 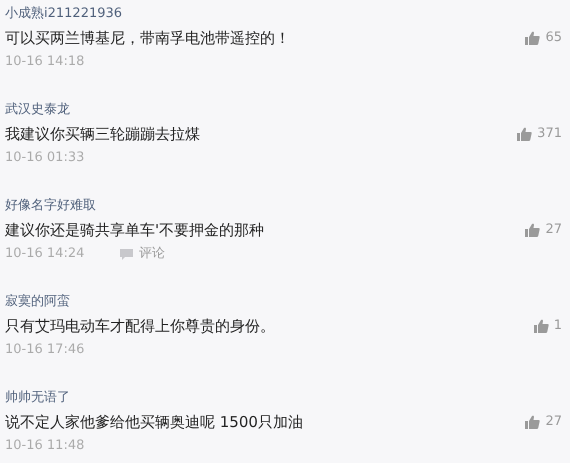 I want to click on username: 武汉史泰龙, so click(x=37, y=110).